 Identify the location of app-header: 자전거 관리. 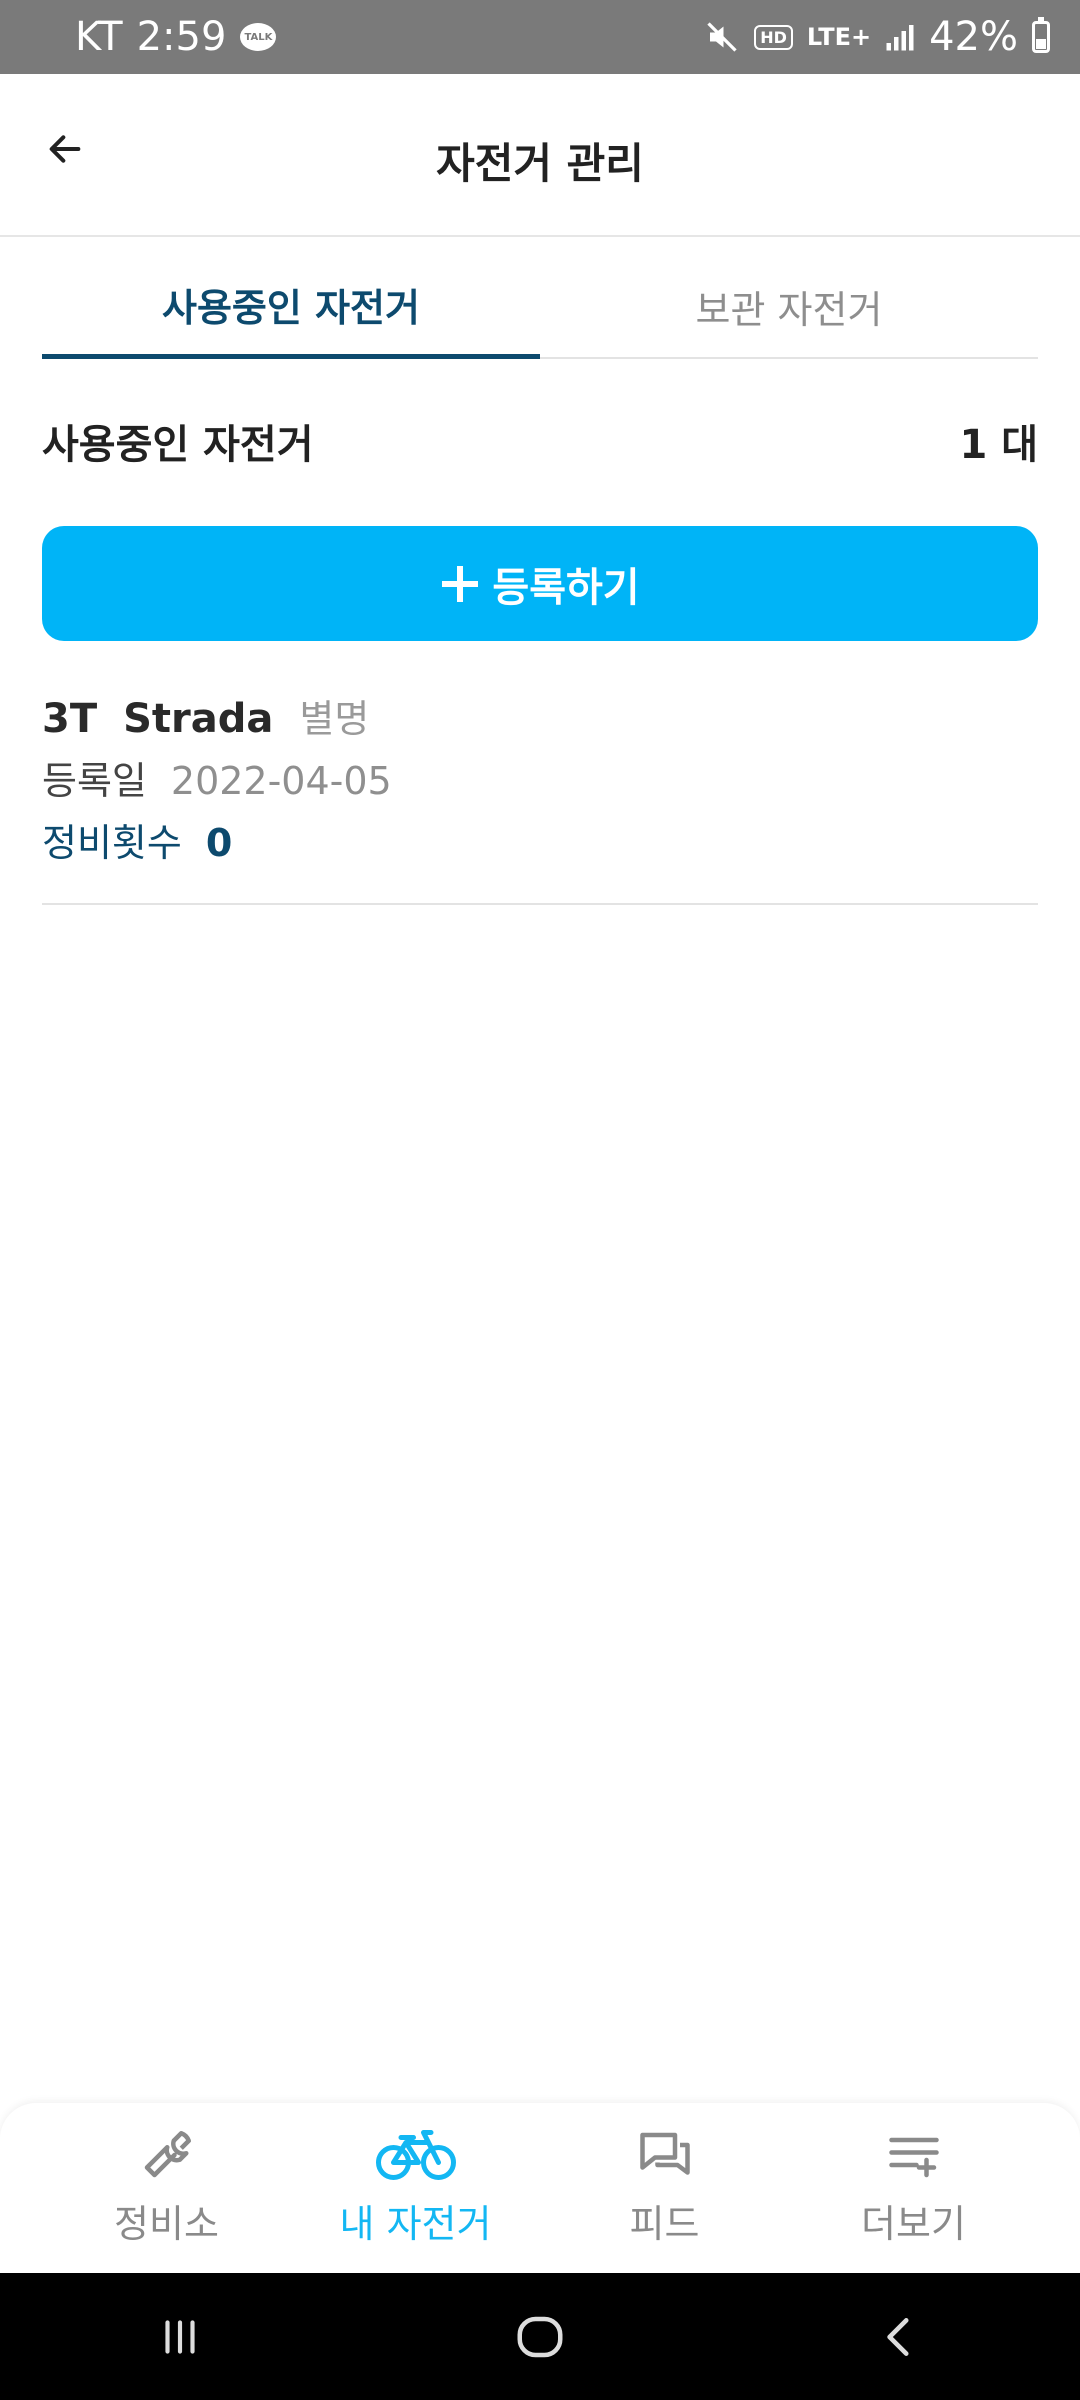
(540, 155).